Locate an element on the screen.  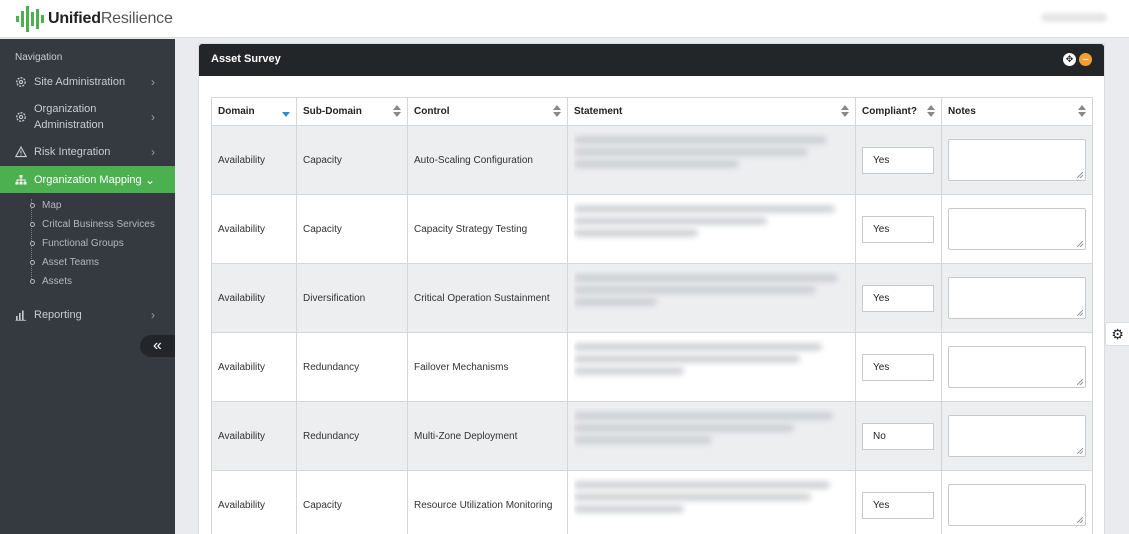
sidebar-item-organization-administration: Organization Administration › is located at coordinates (87, 117).